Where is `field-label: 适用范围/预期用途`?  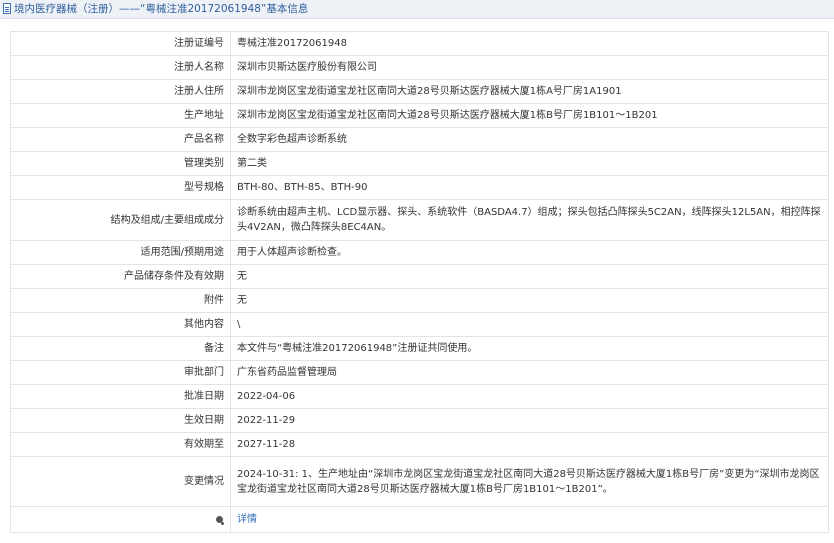
field-label: 适用范围/预期用途 is located at coordinates (120, 252).